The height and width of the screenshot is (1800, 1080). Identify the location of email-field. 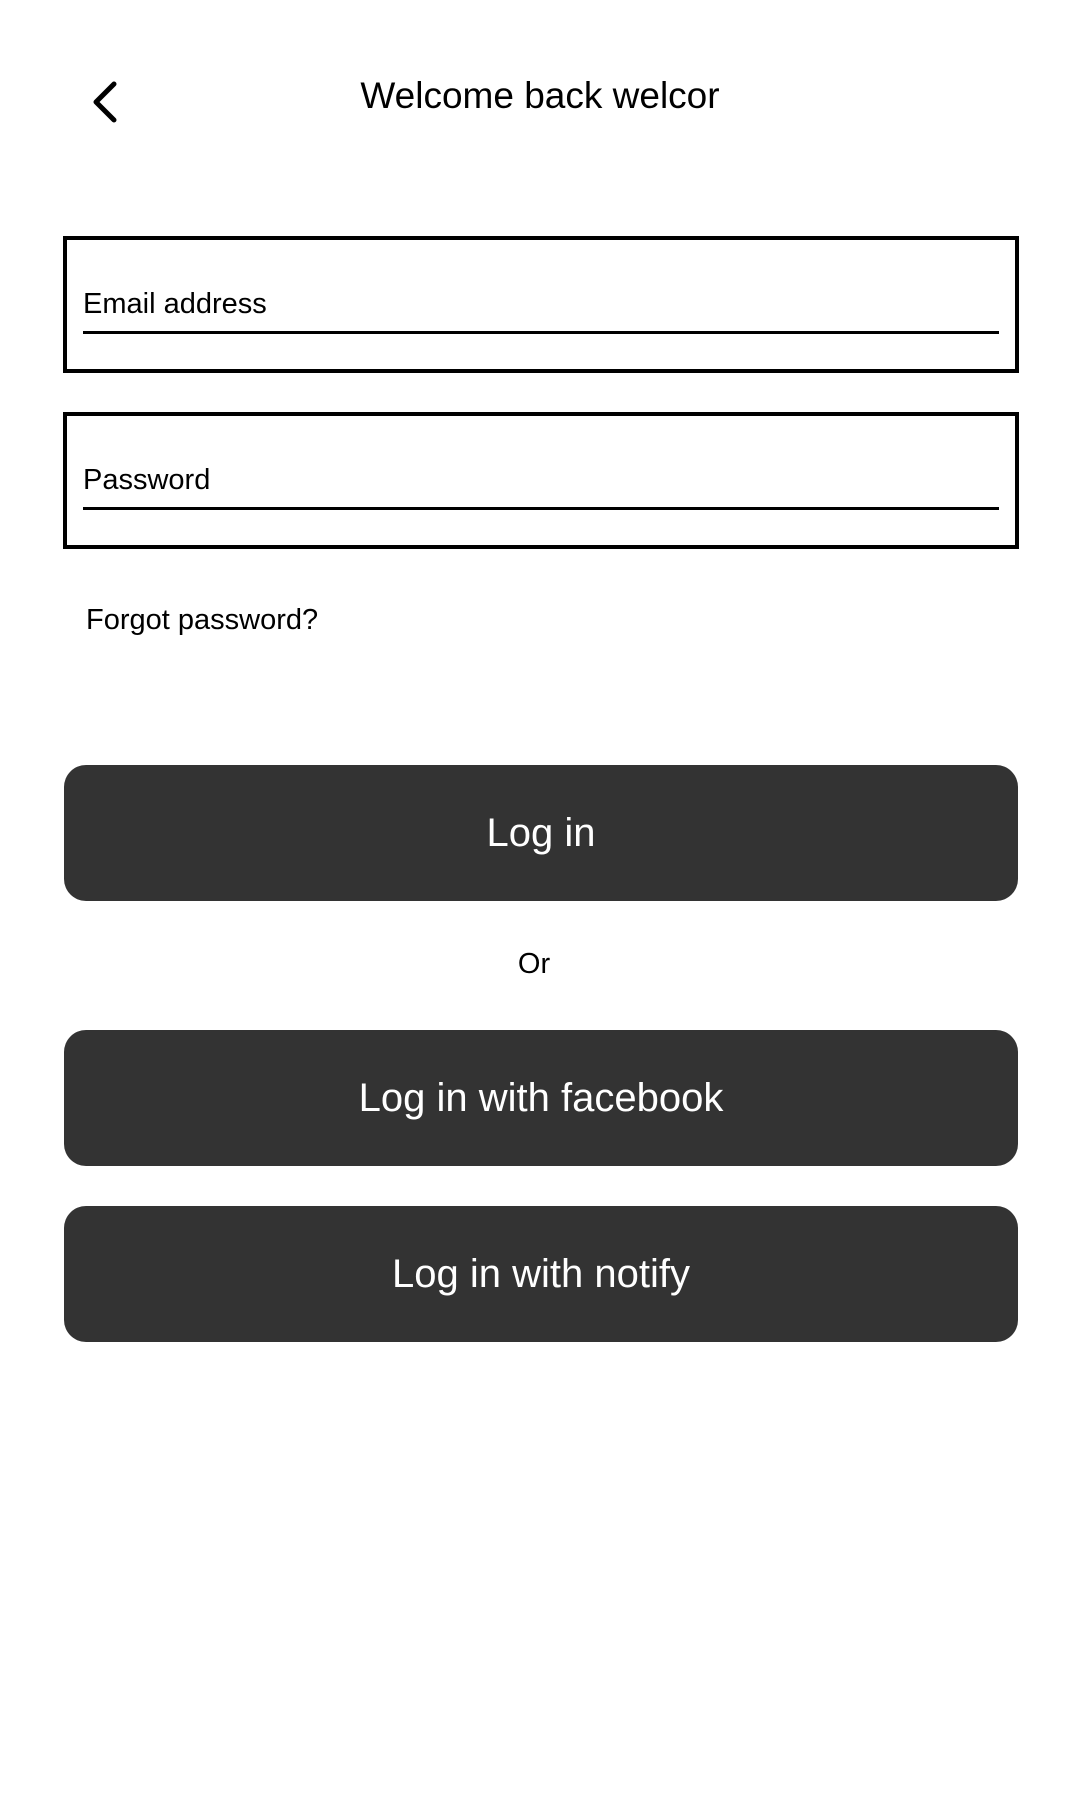
(541, 304).